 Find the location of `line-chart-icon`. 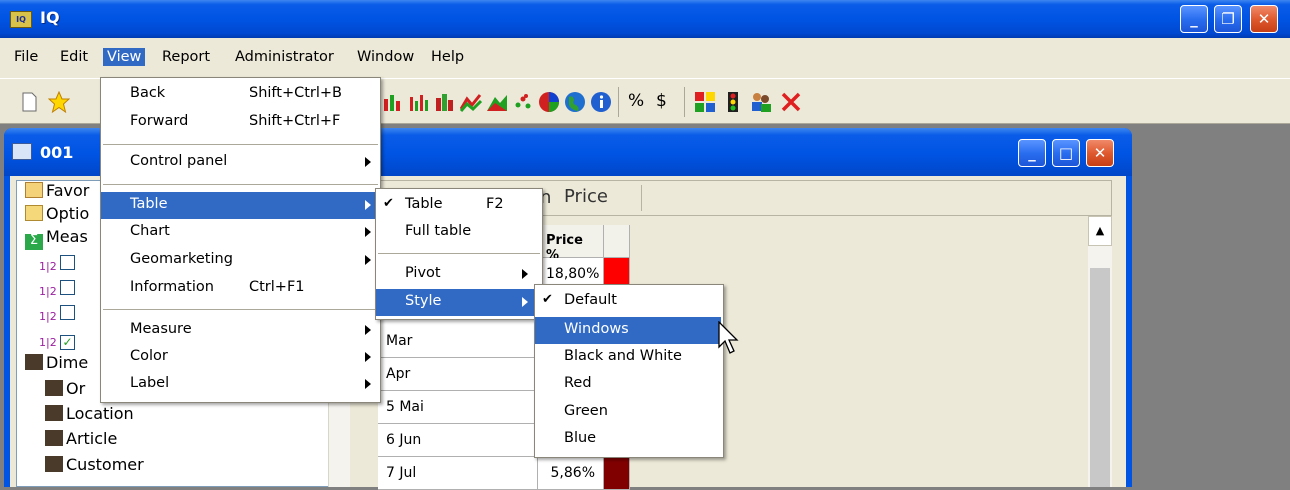

line-chart-icon is located at coordinates (471, 102).